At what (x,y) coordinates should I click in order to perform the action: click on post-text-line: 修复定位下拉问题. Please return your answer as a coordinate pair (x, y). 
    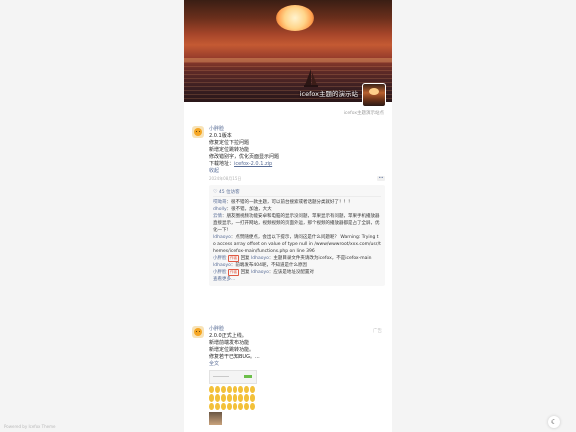
    Looking at the image, I should click on (229, 143).